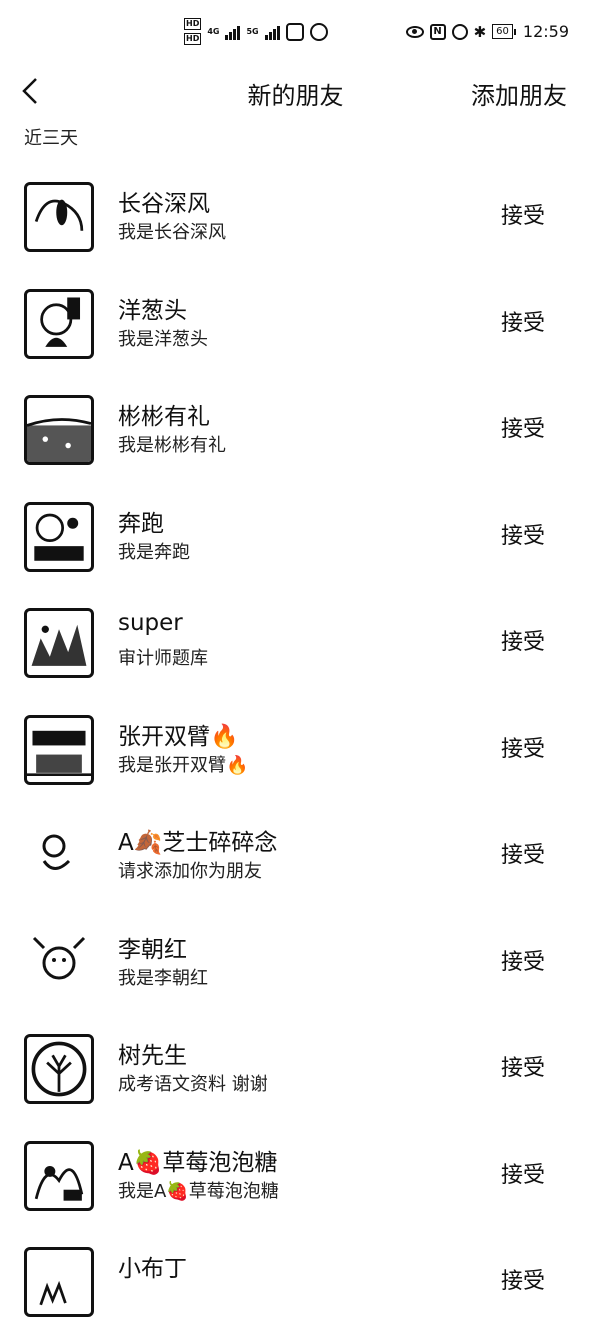  Describe the element at coordinates (141, 523) in the screenshot. I see `friend-name: 奔跑` at that location.